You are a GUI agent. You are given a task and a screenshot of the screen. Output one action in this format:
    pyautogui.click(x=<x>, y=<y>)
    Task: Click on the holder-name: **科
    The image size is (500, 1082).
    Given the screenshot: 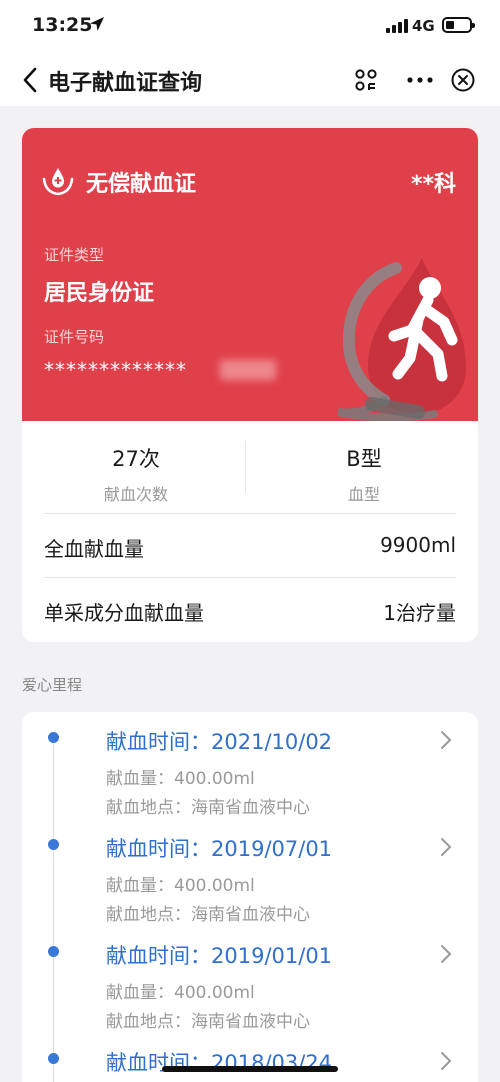 What is the action you would take?
    pyautogui.click(x=433, y=184)
    